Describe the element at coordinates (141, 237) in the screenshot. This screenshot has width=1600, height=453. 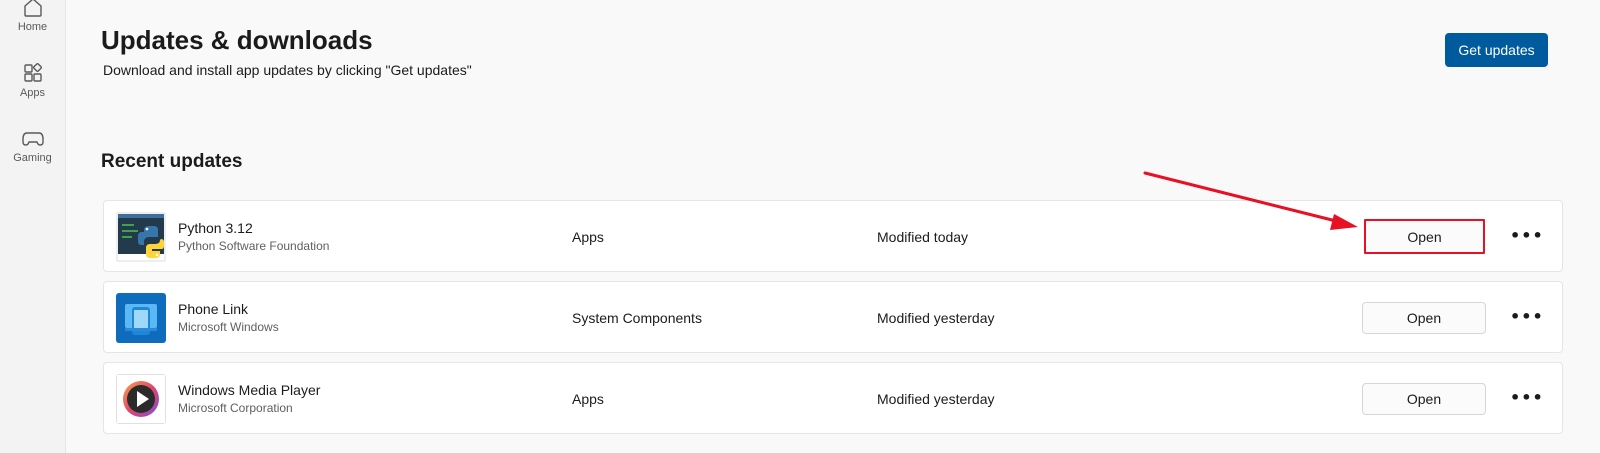
I see `python-icon` at that location.